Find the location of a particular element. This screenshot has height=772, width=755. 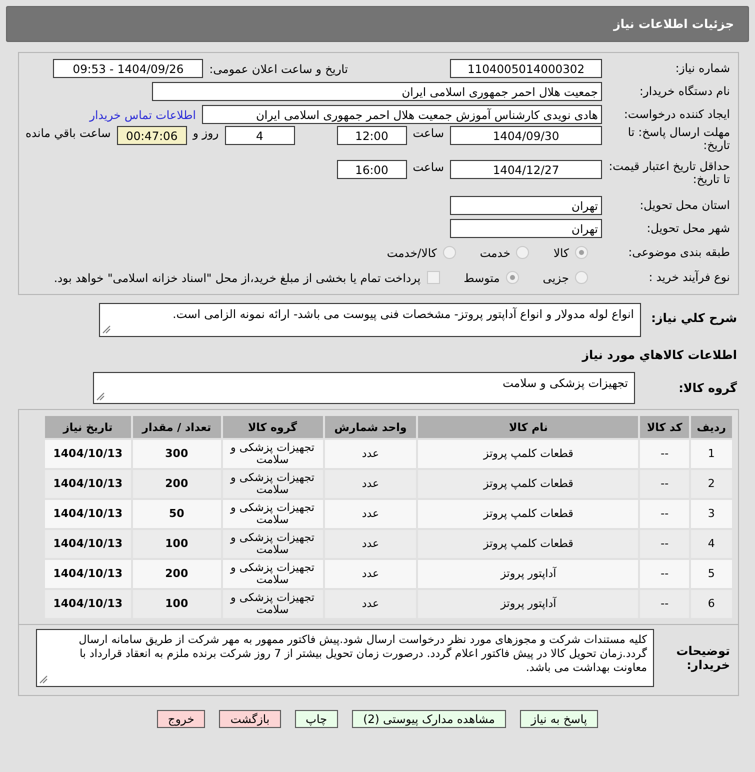

radio-label: متوسط is located at coordinates (482, 277).